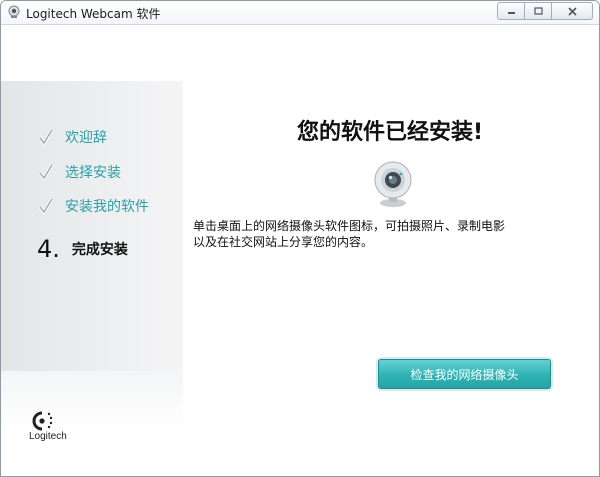 The height and width of the screenshot is (477, 600). What do you see at coordinates (464, 374) in the screenshot?
I see `check-camera-button: 检查我的网络摄像头` at bounding box center [464, 374].